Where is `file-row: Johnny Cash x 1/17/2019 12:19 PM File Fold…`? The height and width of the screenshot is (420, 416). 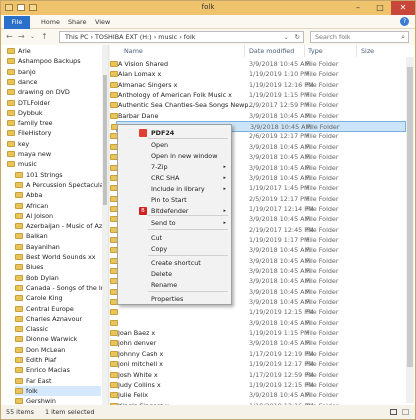 file-row: Johnny Cash x 1/17/2019 12:19 PM File Fold… is located at coordinates (258, 354).